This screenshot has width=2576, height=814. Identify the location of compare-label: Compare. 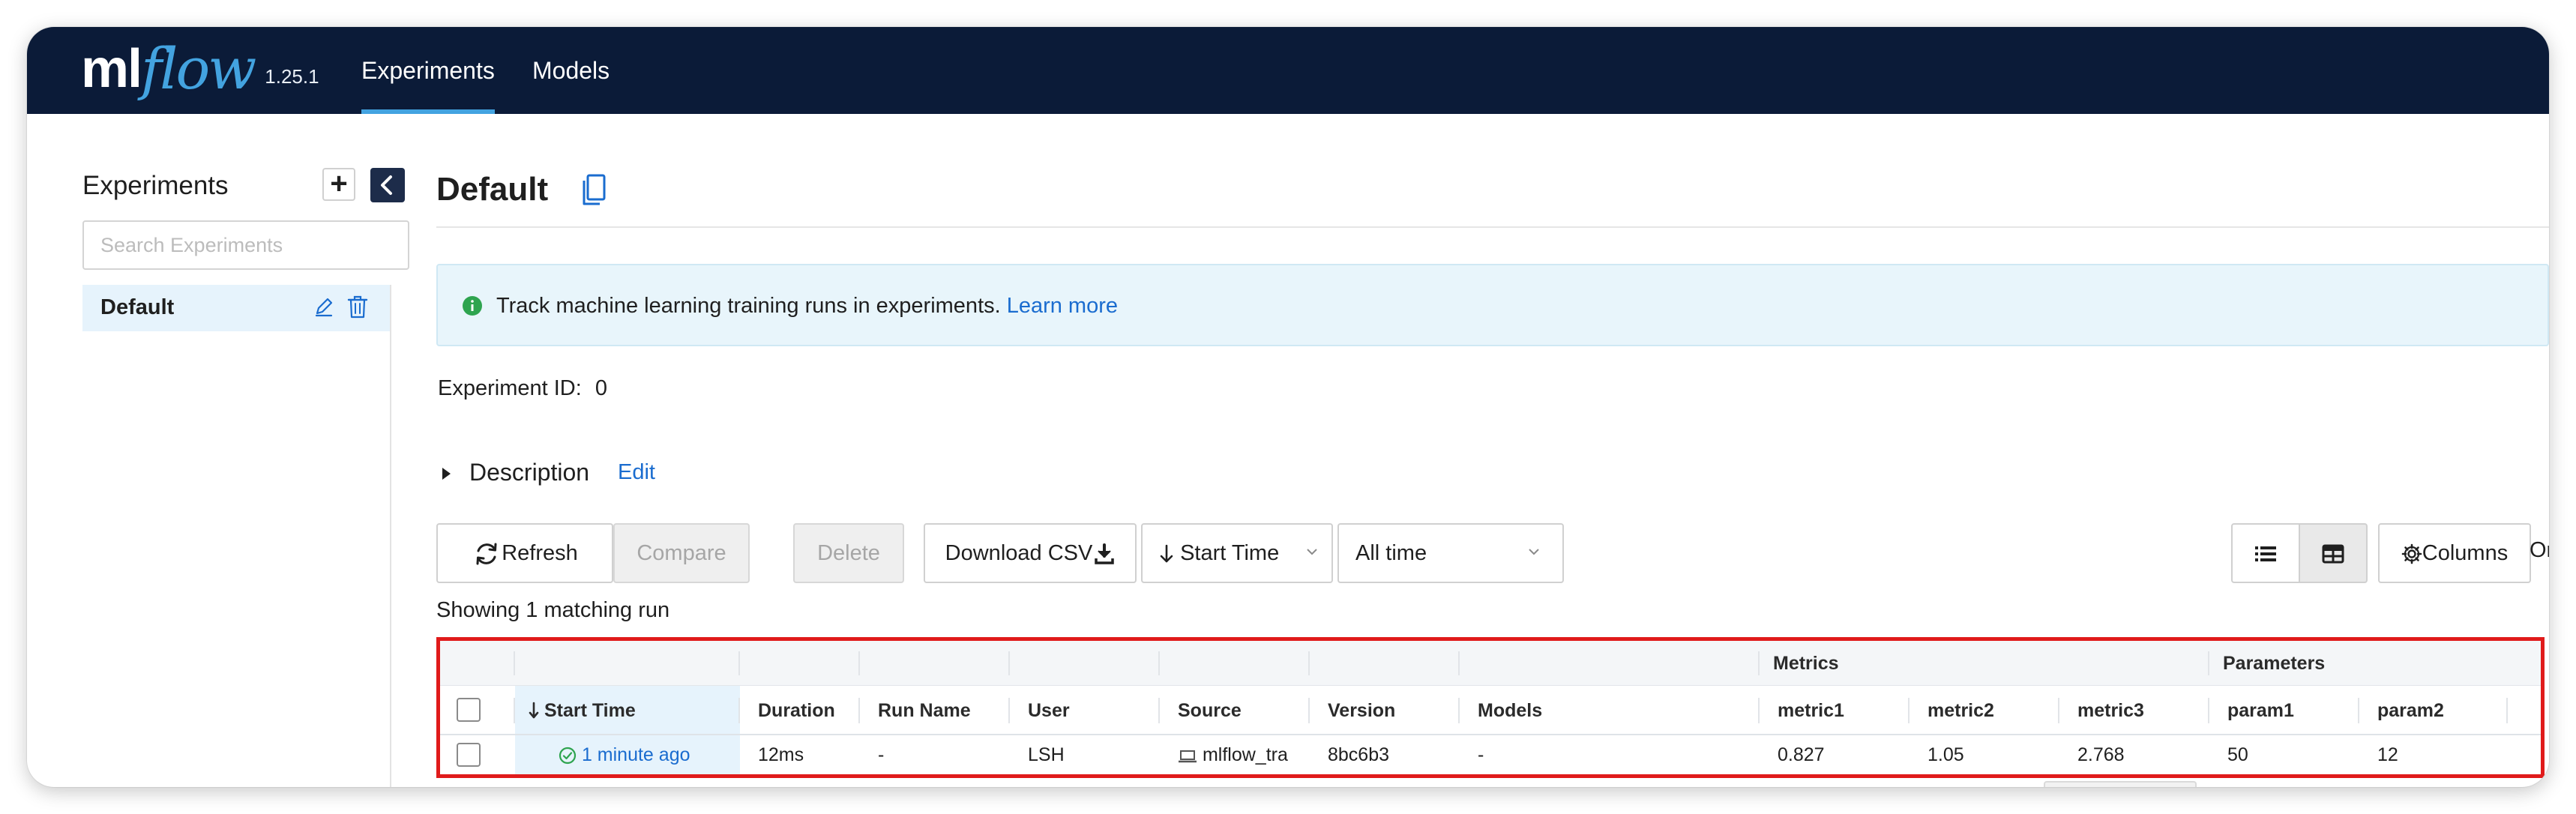
(682, 553).